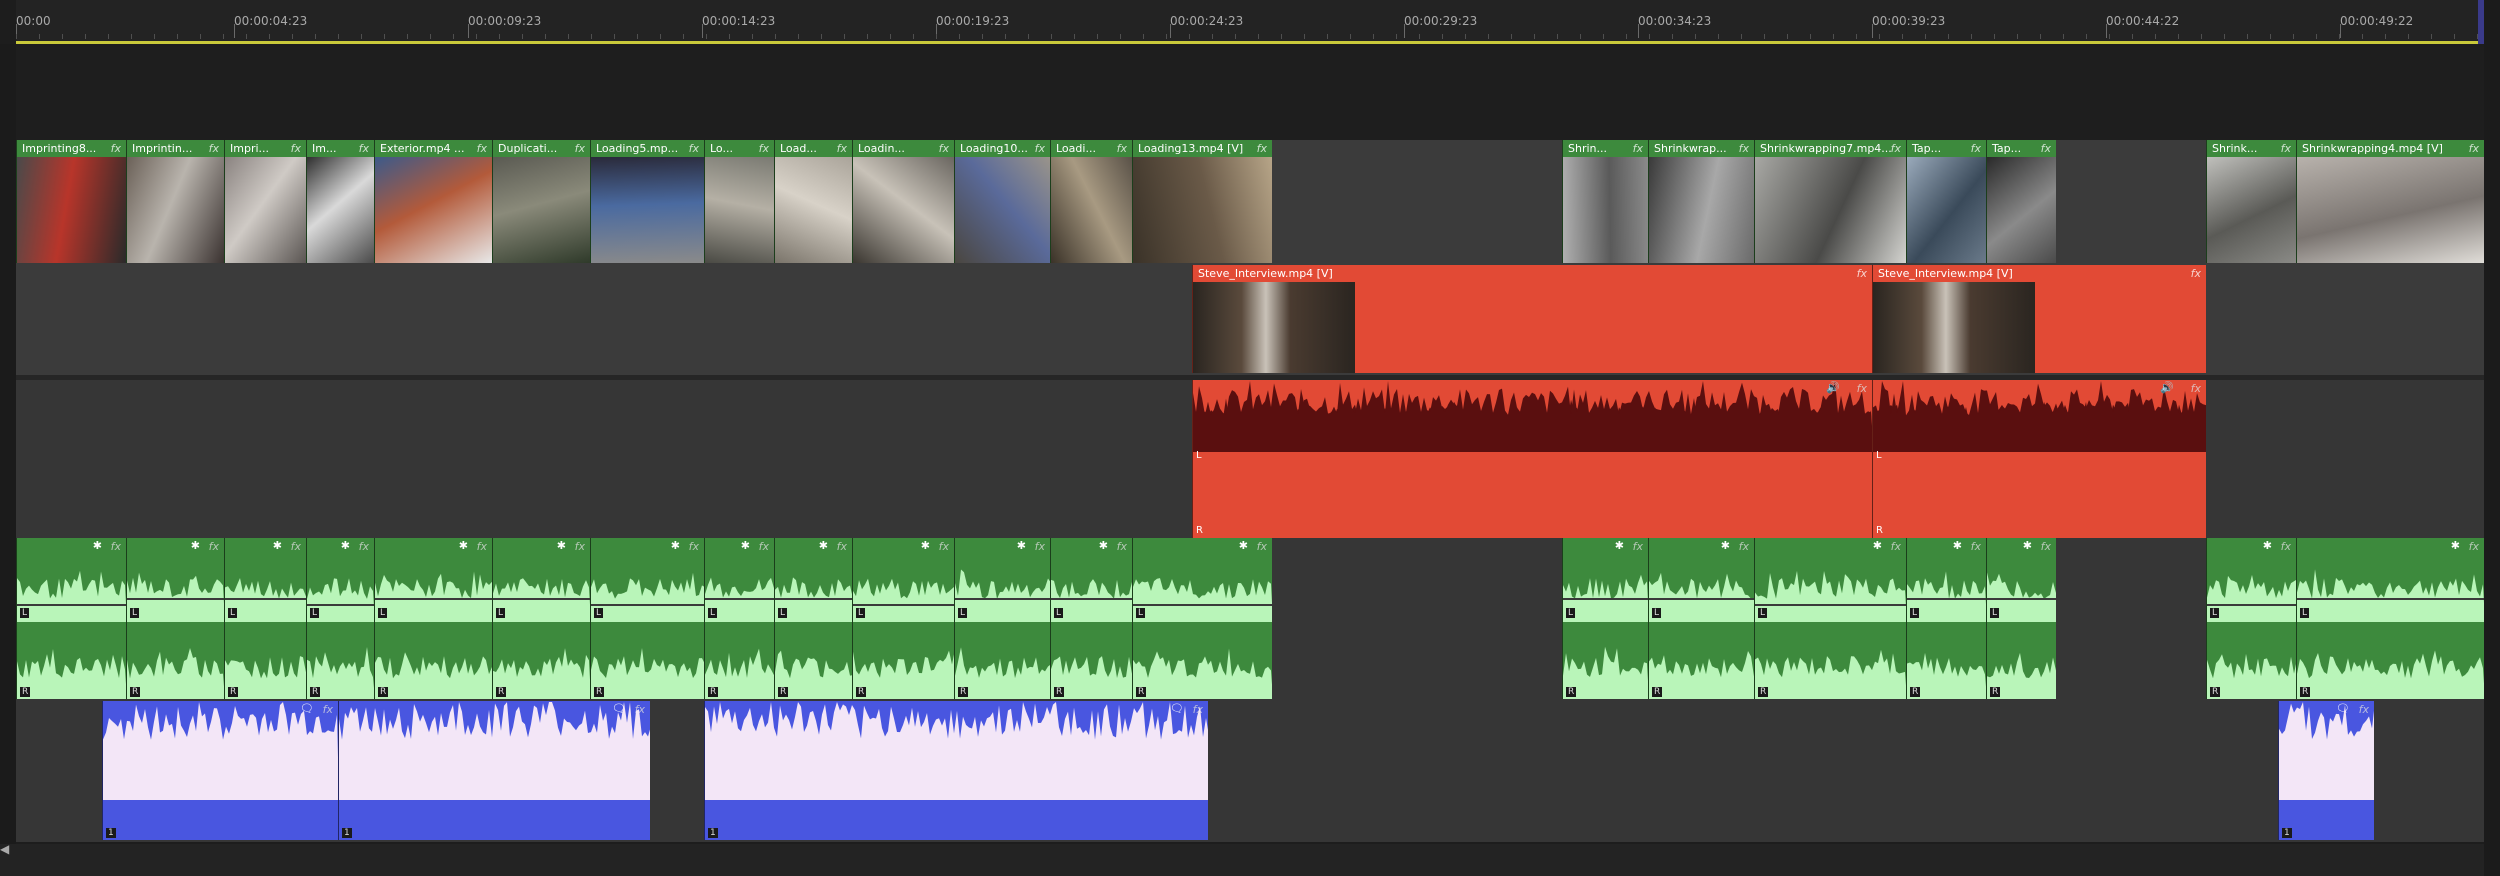 This screenshot has height=876, width=2500. What do you see at coordinates (541, 201) in the screenshot?
I see `broll-video-clip: Duplicati... fx` at bounding box center [541, 201].